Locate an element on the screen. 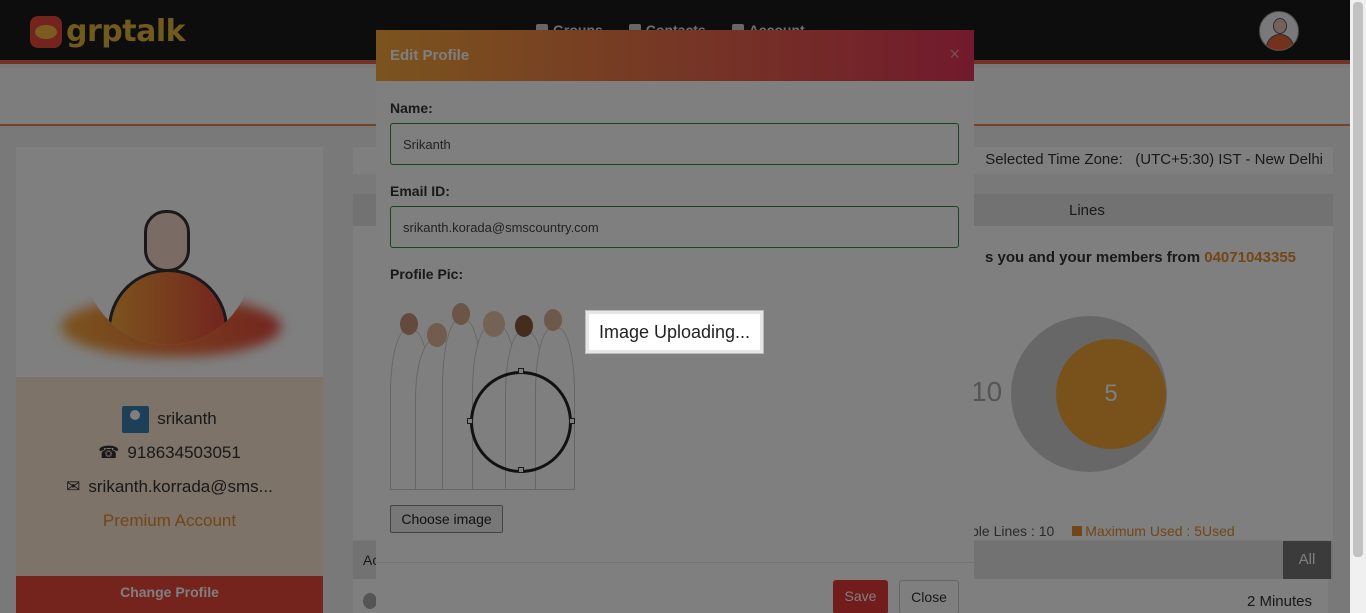 The height and width of the screenshot is (613, 1366). save-button: Save is located at coordinates (860, 596).